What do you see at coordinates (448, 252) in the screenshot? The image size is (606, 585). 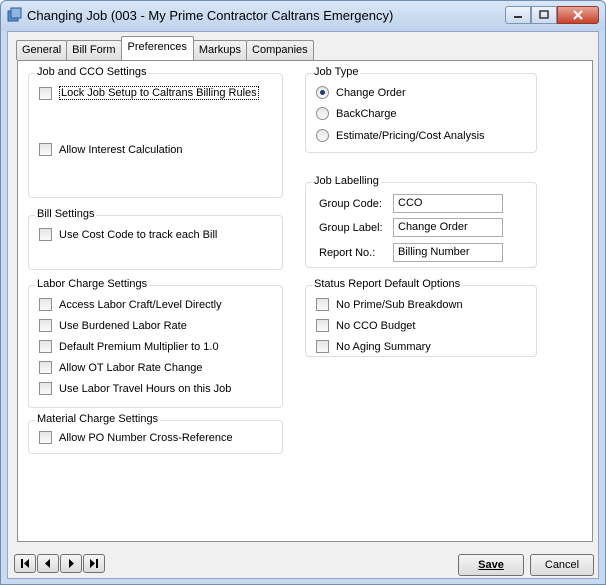 I see `report-no-input: Billing Number` at bounding box center [448, 252].